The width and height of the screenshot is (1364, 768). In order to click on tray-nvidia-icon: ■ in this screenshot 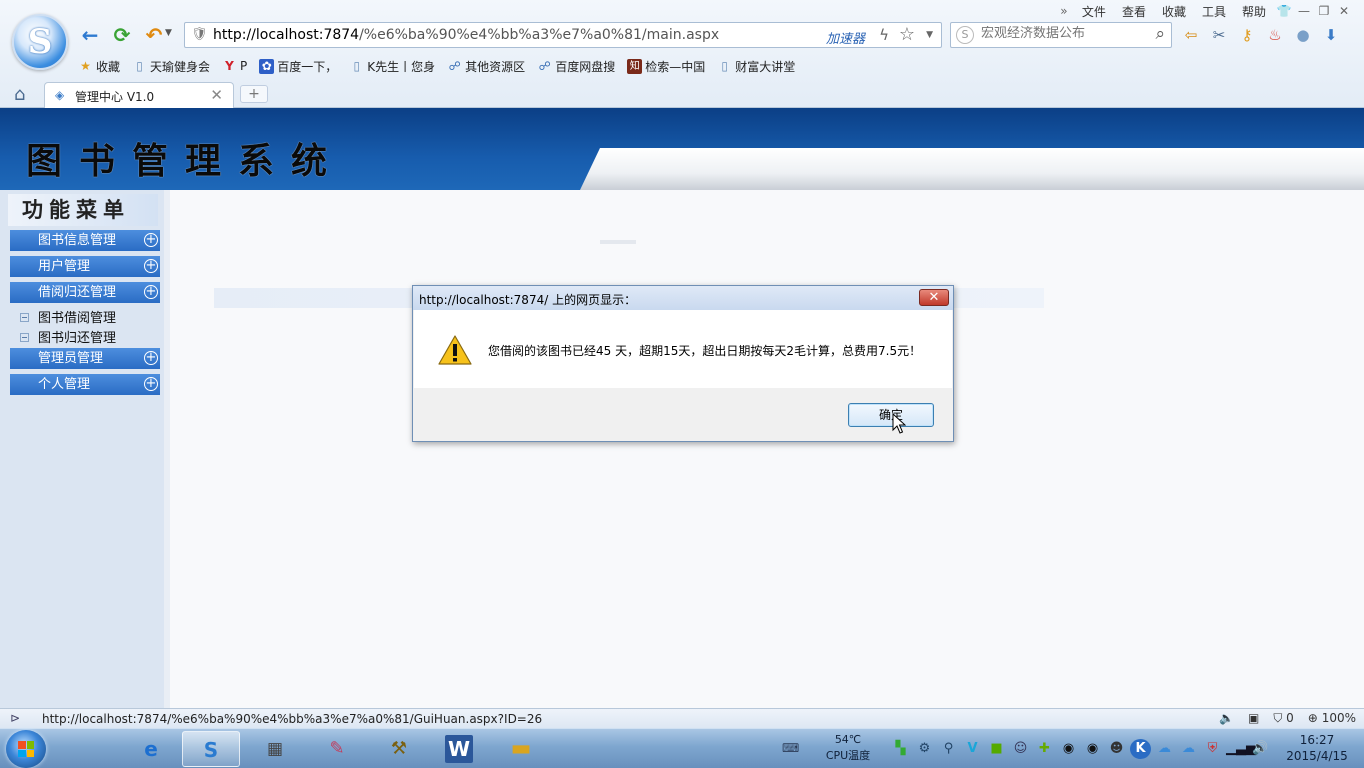, I will do `click(996, 749)`.